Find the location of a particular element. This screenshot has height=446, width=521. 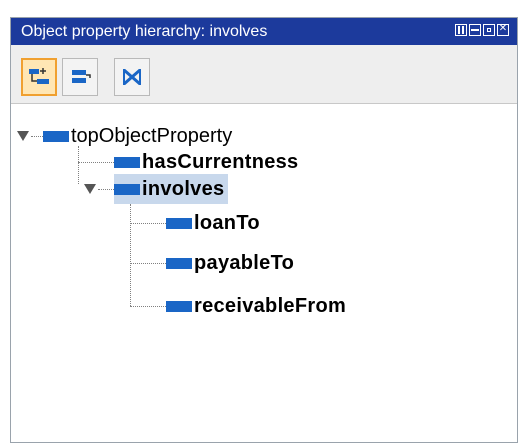

tree-node-payableTo: payableTo is located at coordinates (230, 263).